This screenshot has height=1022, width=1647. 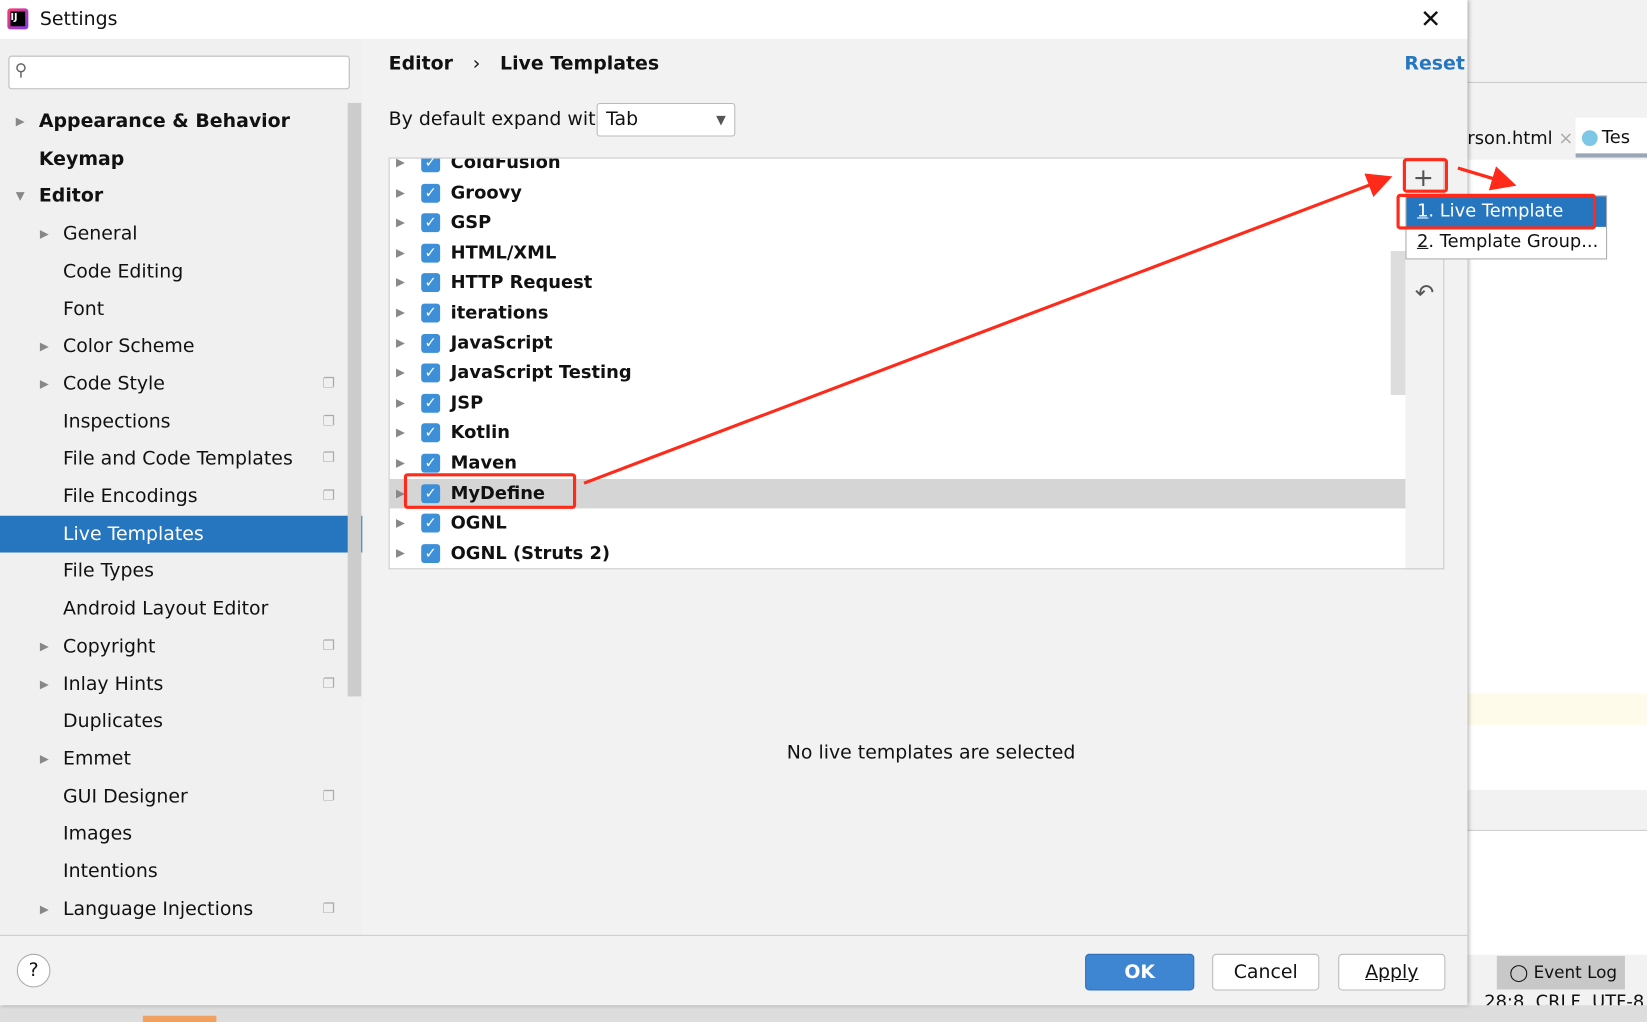 I want to click on close-tab-icon: ×, so click(x=1565, y=138).